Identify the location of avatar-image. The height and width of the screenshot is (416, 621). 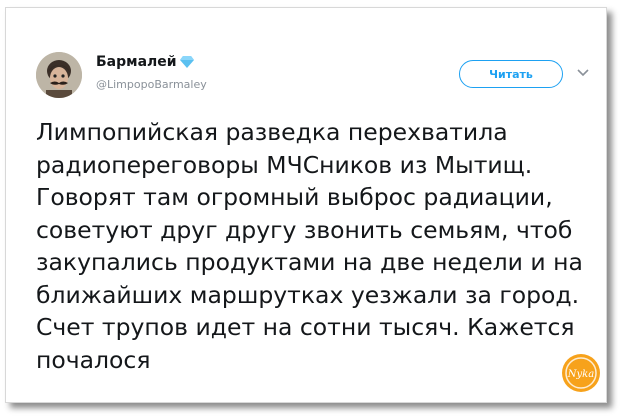
(59, 75).